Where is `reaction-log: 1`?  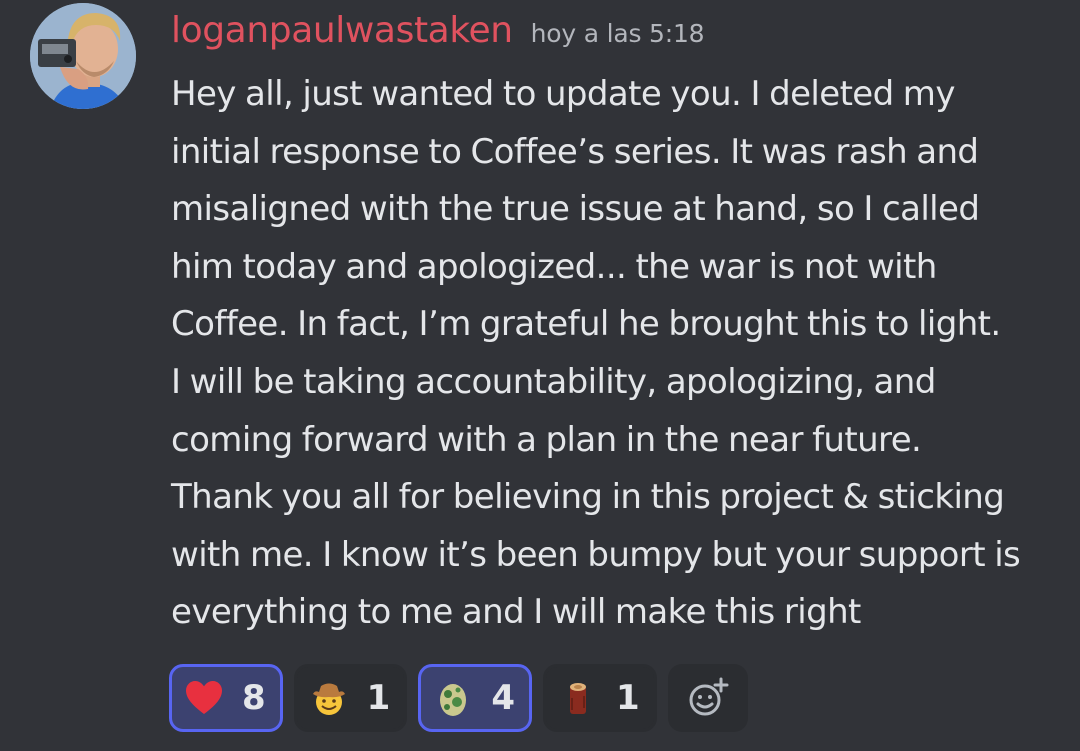
reaction-log: 1 is located at coordinates (600, 698).